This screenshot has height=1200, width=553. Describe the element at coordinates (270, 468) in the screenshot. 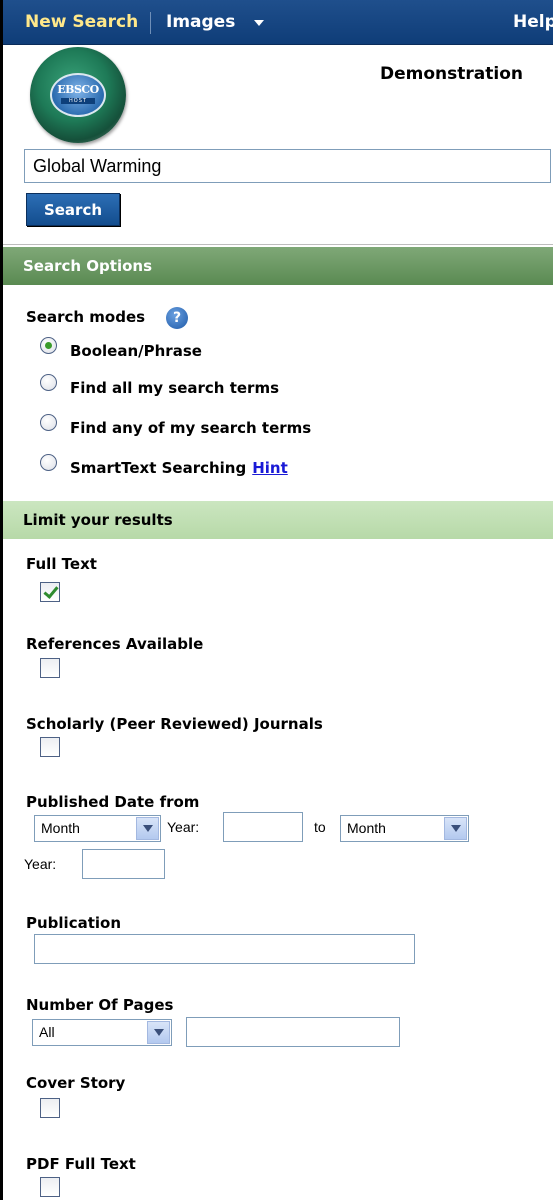

I see `hint-link: Hint` at that location.